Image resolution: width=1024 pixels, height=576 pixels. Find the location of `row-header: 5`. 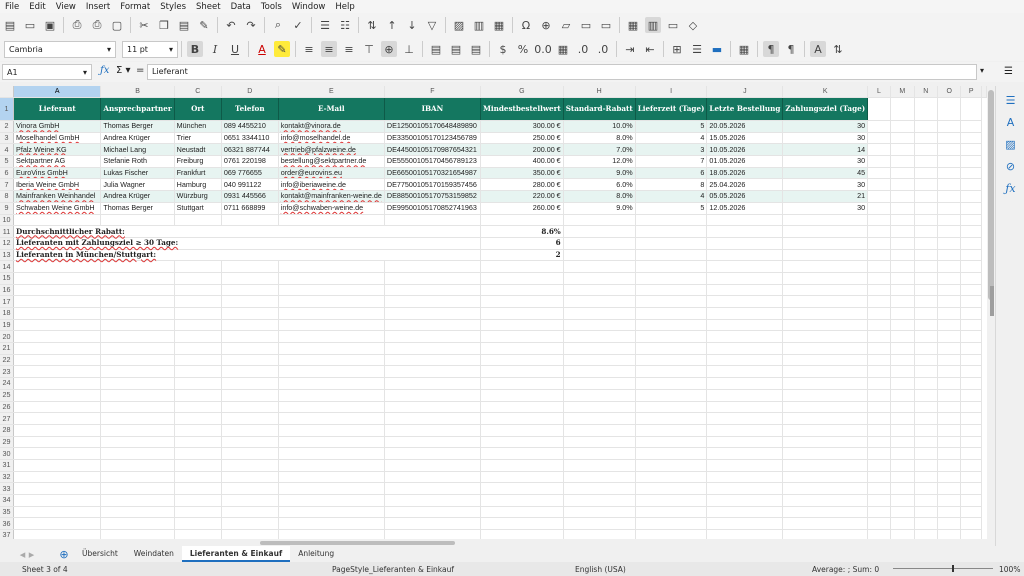

row-header: 5 is located at coordinates (7, 161).